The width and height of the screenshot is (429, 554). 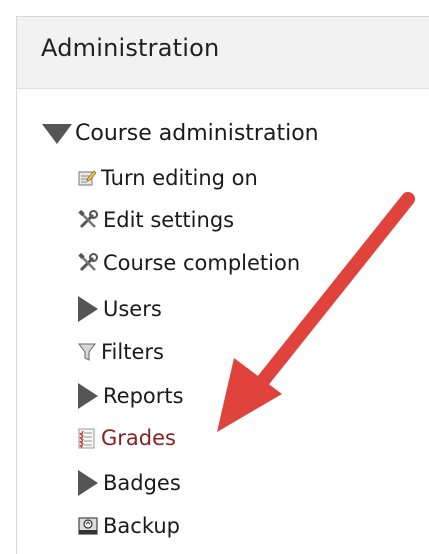 I want to click on tree-item-label: Users, so click(x=132, y=309).